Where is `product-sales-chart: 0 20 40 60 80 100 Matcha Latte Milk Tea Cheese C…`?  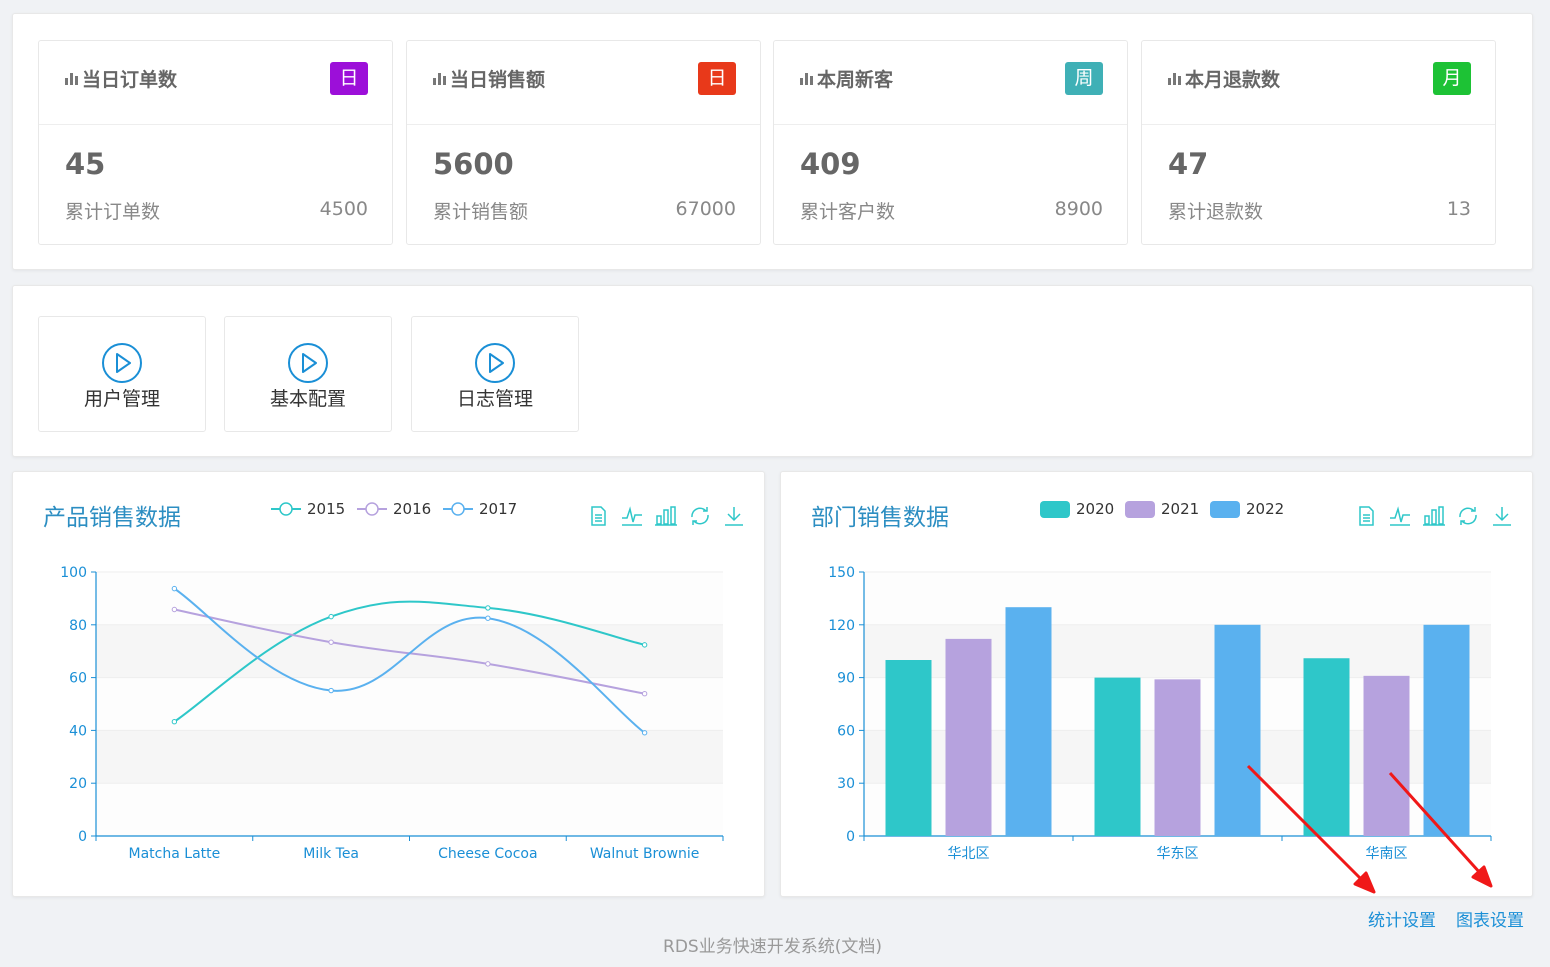
product-sales-chart: 0 20 40 60 80 100 Matcha Latte Milk Tea Cheese C… is located at coordinates (392, 713).